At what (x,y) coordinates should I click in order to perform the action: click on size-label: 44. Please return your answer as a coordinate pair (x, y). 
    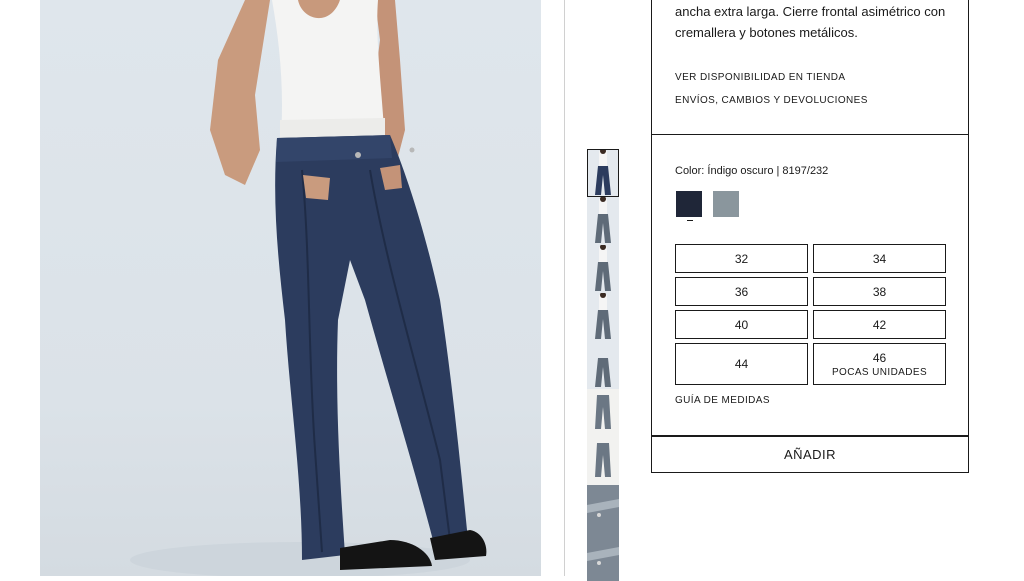
    Looking at the image, I should click on (741, 364).